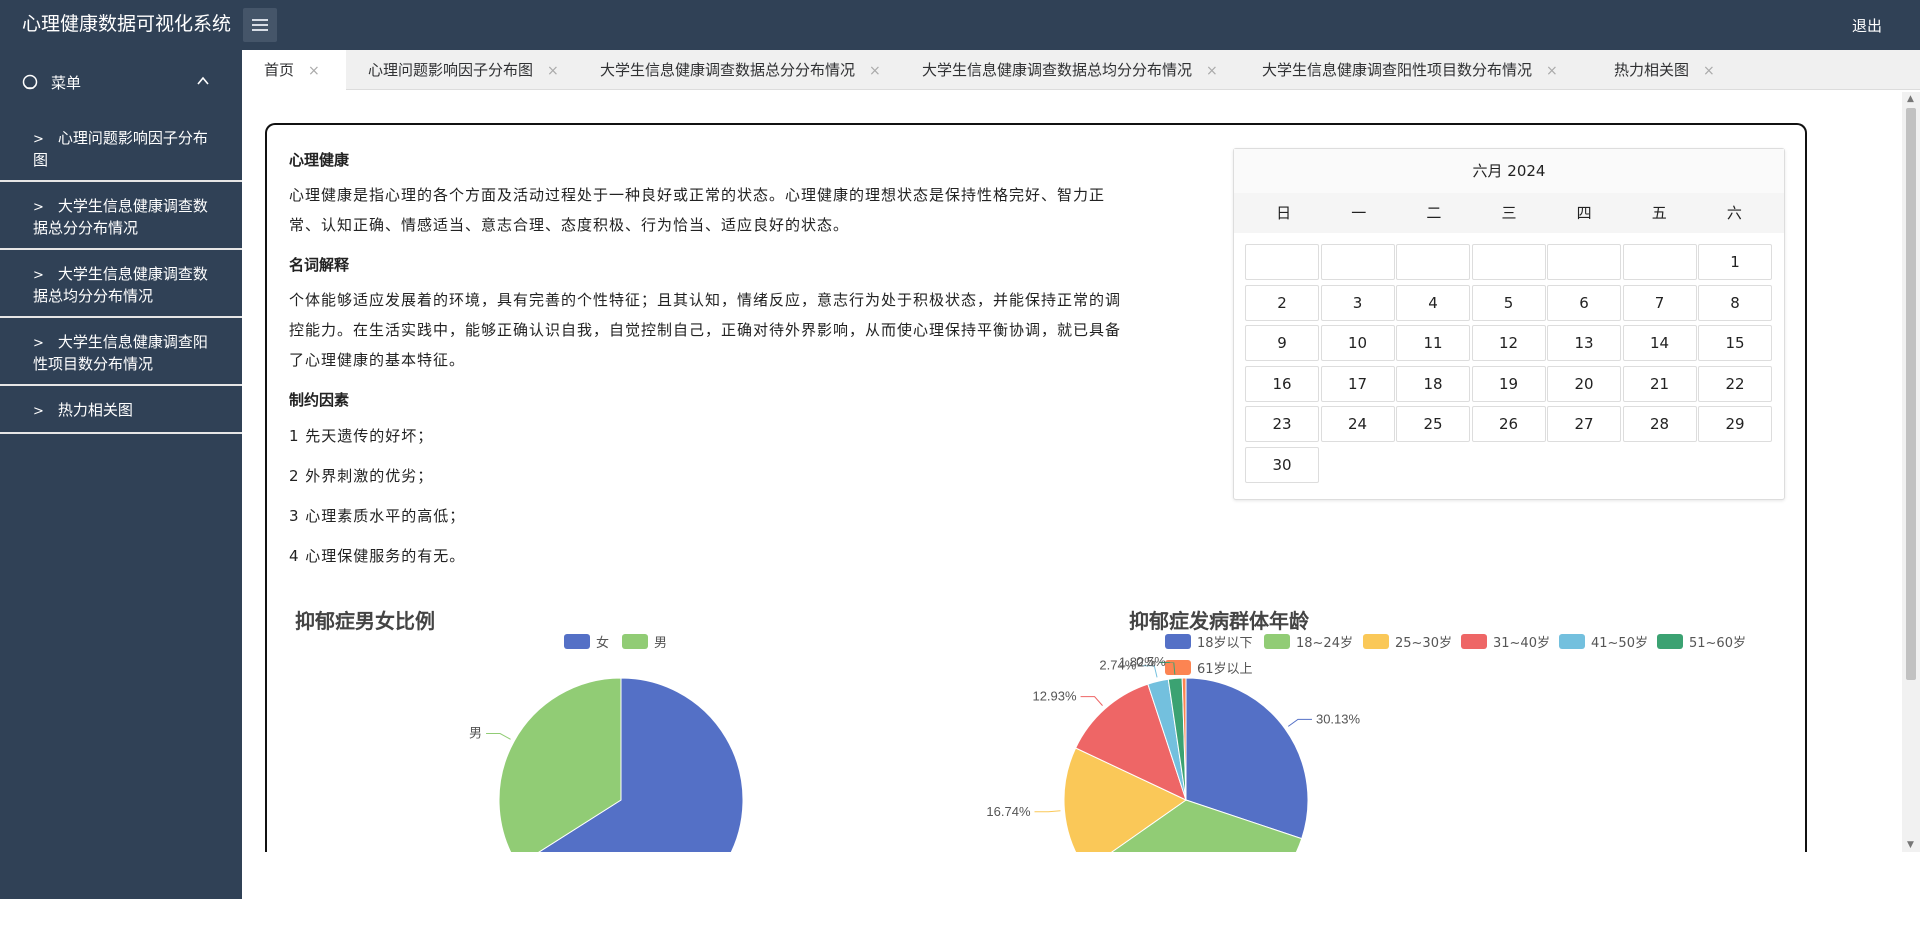 Image resolution: width=1920 pixels, height=945 pixels. I want to click on tab-label: 大学生信息健康调查数据总均分分布情况, so click(1057, 70).